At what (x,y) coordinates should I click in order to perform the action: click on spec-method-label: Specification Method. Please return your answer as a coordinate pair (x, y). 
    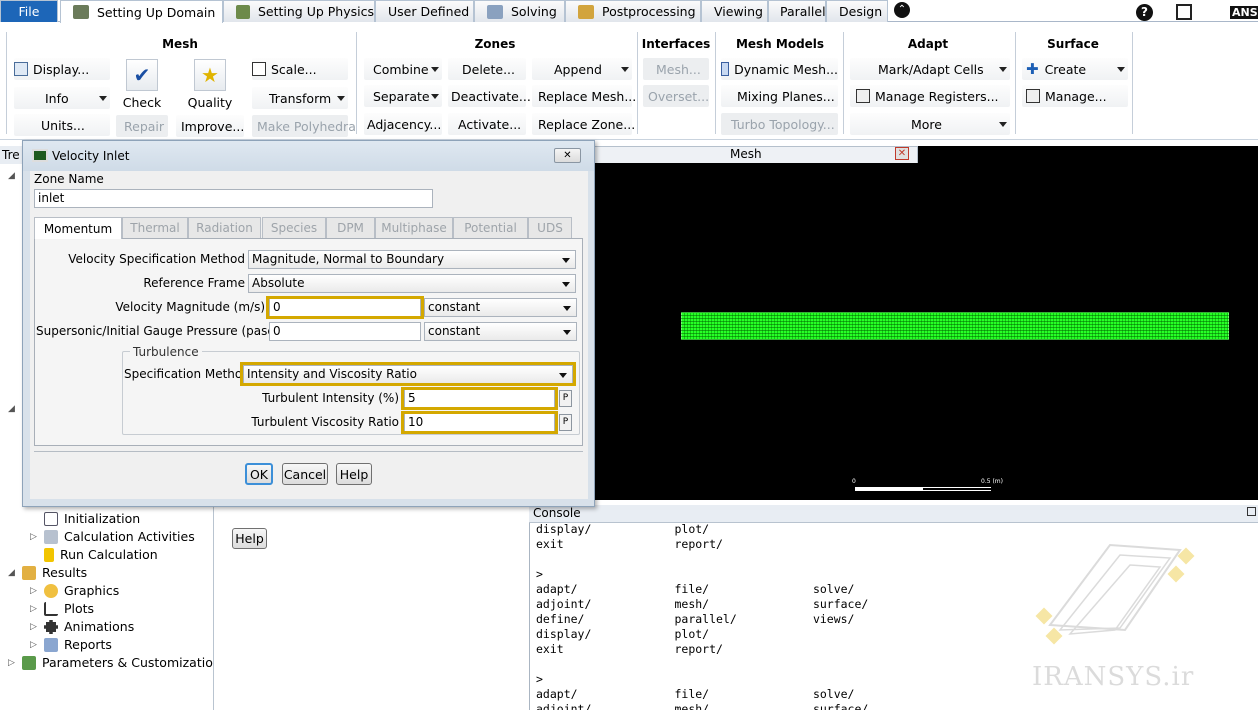
    Looking at the image, I should click on (187, 374).